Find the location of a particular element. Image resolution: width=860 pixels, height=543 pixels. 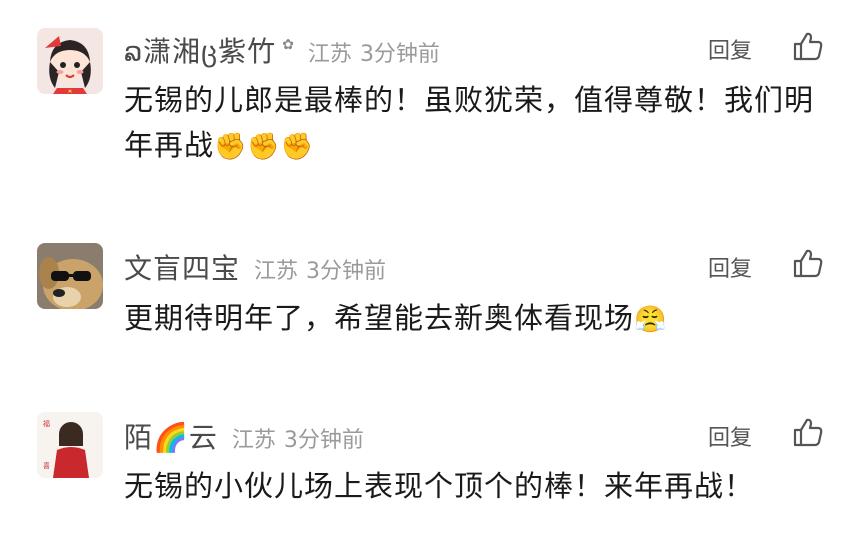

comment-text: 无锡的儿郎是最棒的！虽败犹荣，值得尊敬！我们明年再战✊✊✊ is located at coordinates (474, 124).